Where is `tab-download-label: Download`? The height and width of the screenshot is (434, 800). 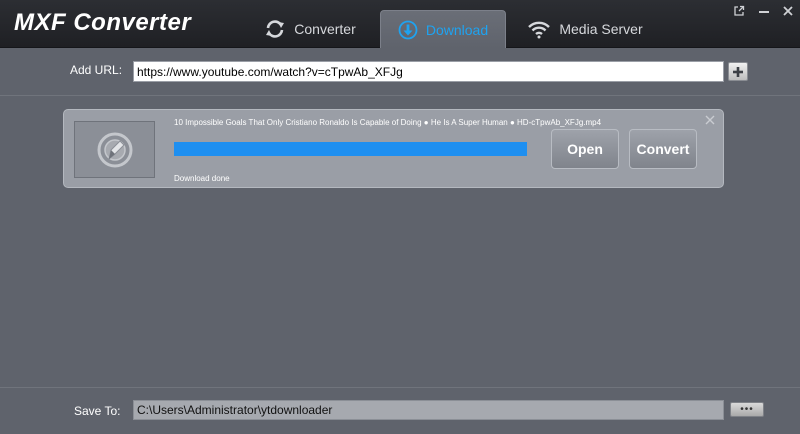 tab-download-label: Download is located at coordinates (457, 29).